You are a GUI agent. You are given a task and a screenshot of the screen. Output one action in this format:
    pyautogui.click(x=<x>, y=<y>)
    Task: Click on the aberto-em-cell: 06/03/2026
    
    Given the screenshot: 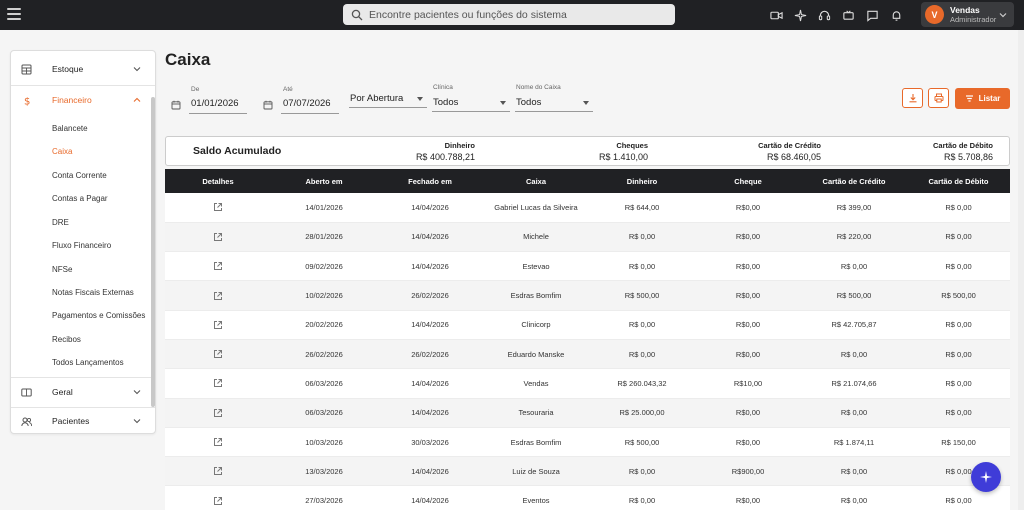 What is the action you would take?
    pyautogui.click(x=324, y=383)
    